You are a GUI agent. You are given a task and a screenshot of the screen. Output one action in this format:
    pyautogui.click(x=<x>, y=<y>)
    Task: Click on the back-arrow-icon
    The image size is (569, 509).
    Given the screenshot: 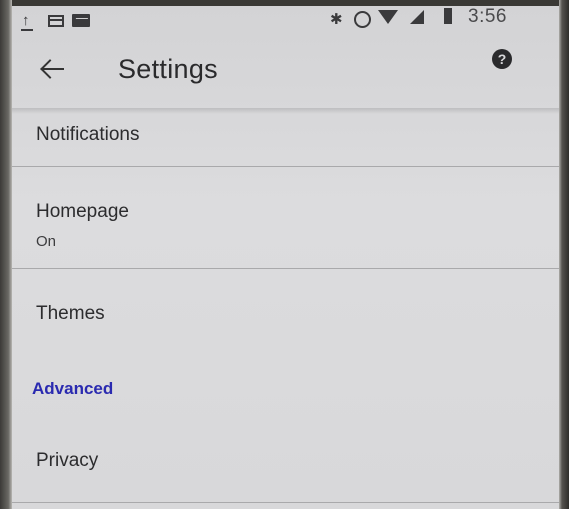 What is the action you would take?
    pyautogui.click(x=53, y=69)
    